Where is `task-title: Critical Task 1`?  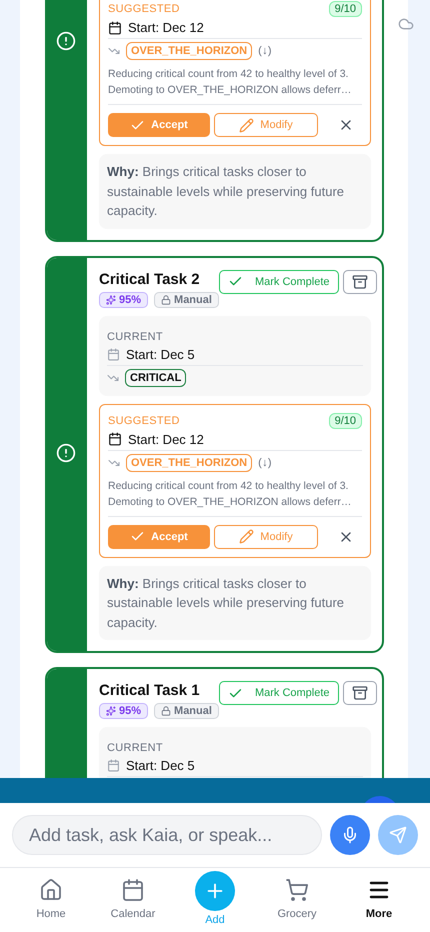
task-title: Critical Task 1 is located at coordinates (150, 691).